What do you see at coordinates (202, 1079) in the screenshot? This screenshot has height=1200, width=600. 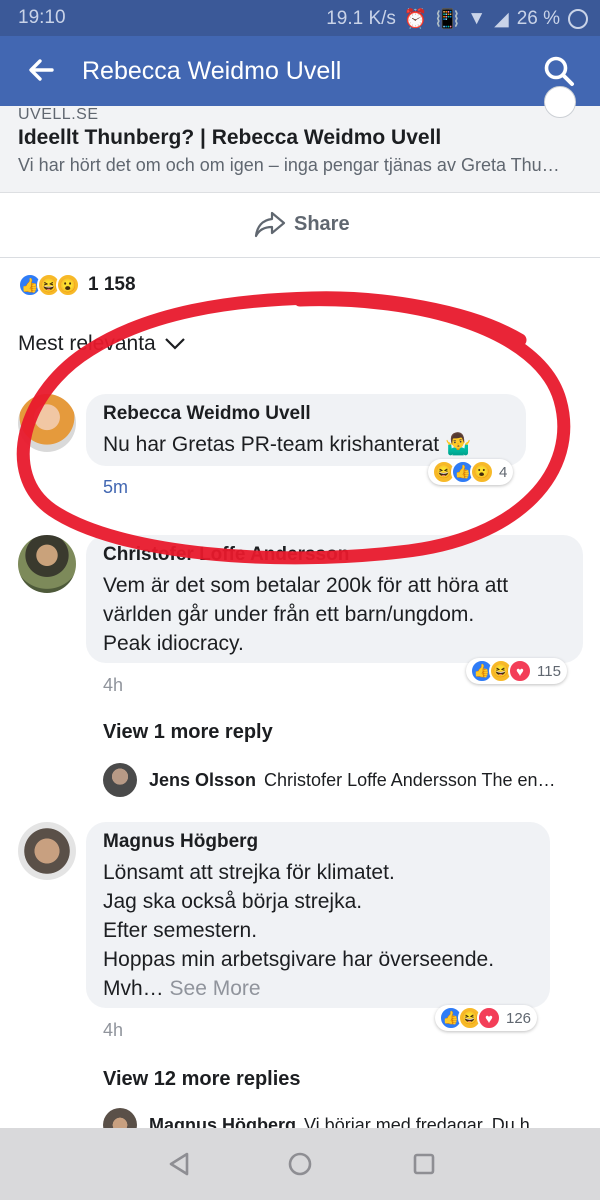 I see `view-more-replies: View 12 more replies` at bounding box center [202, 1079].